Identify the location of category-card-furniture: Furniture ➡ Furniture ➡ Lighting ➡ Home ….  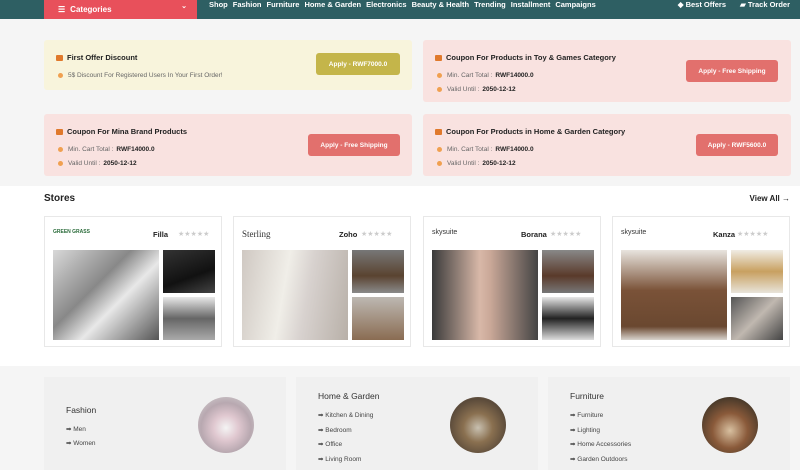
(669, 423).